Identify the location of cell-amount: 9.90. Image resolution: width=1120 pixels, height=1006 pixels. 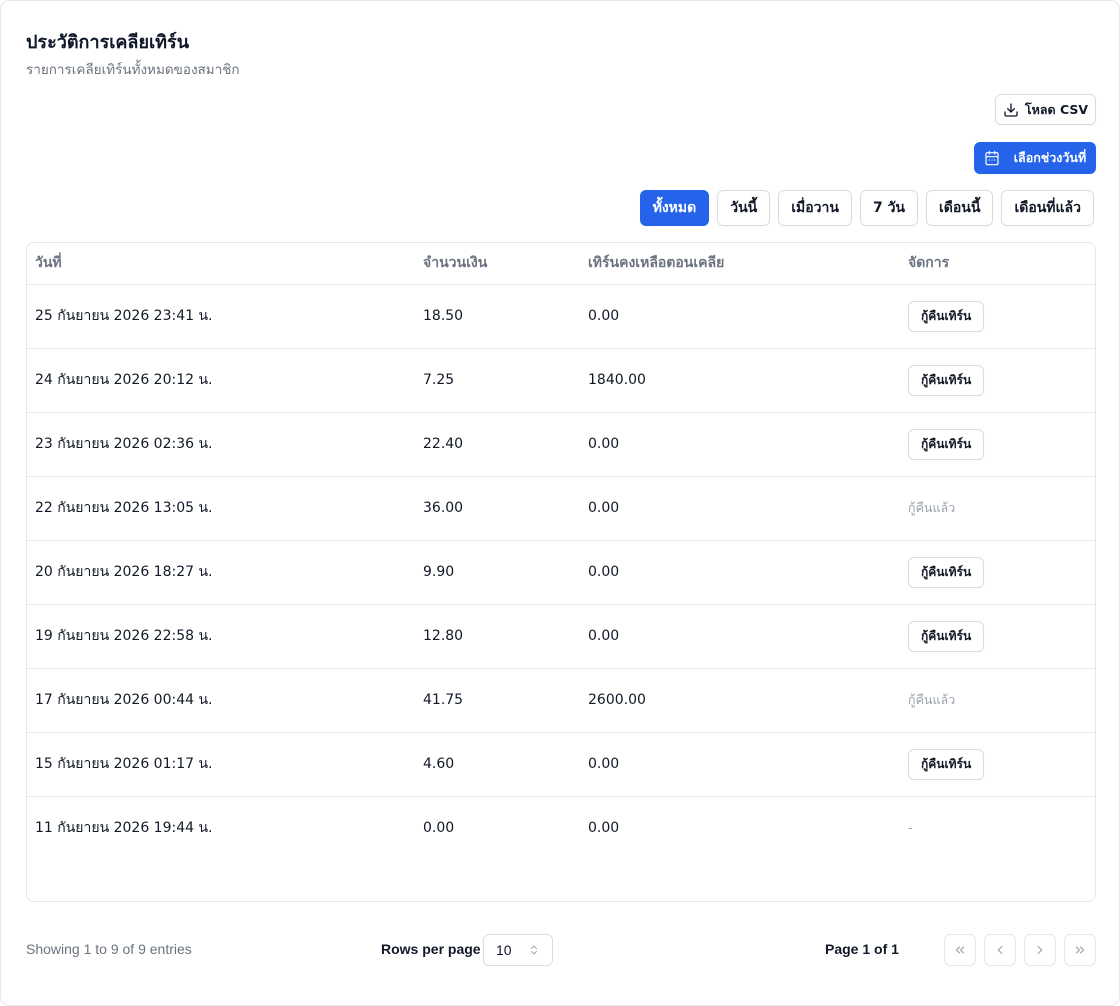
(497, 572).